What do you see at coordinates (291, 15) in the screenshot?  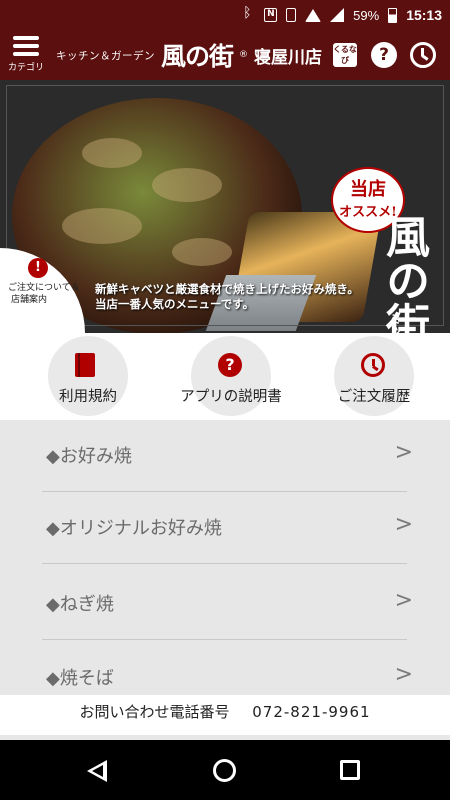 I see `vibrate-icon` at bounding box center [291, 15].